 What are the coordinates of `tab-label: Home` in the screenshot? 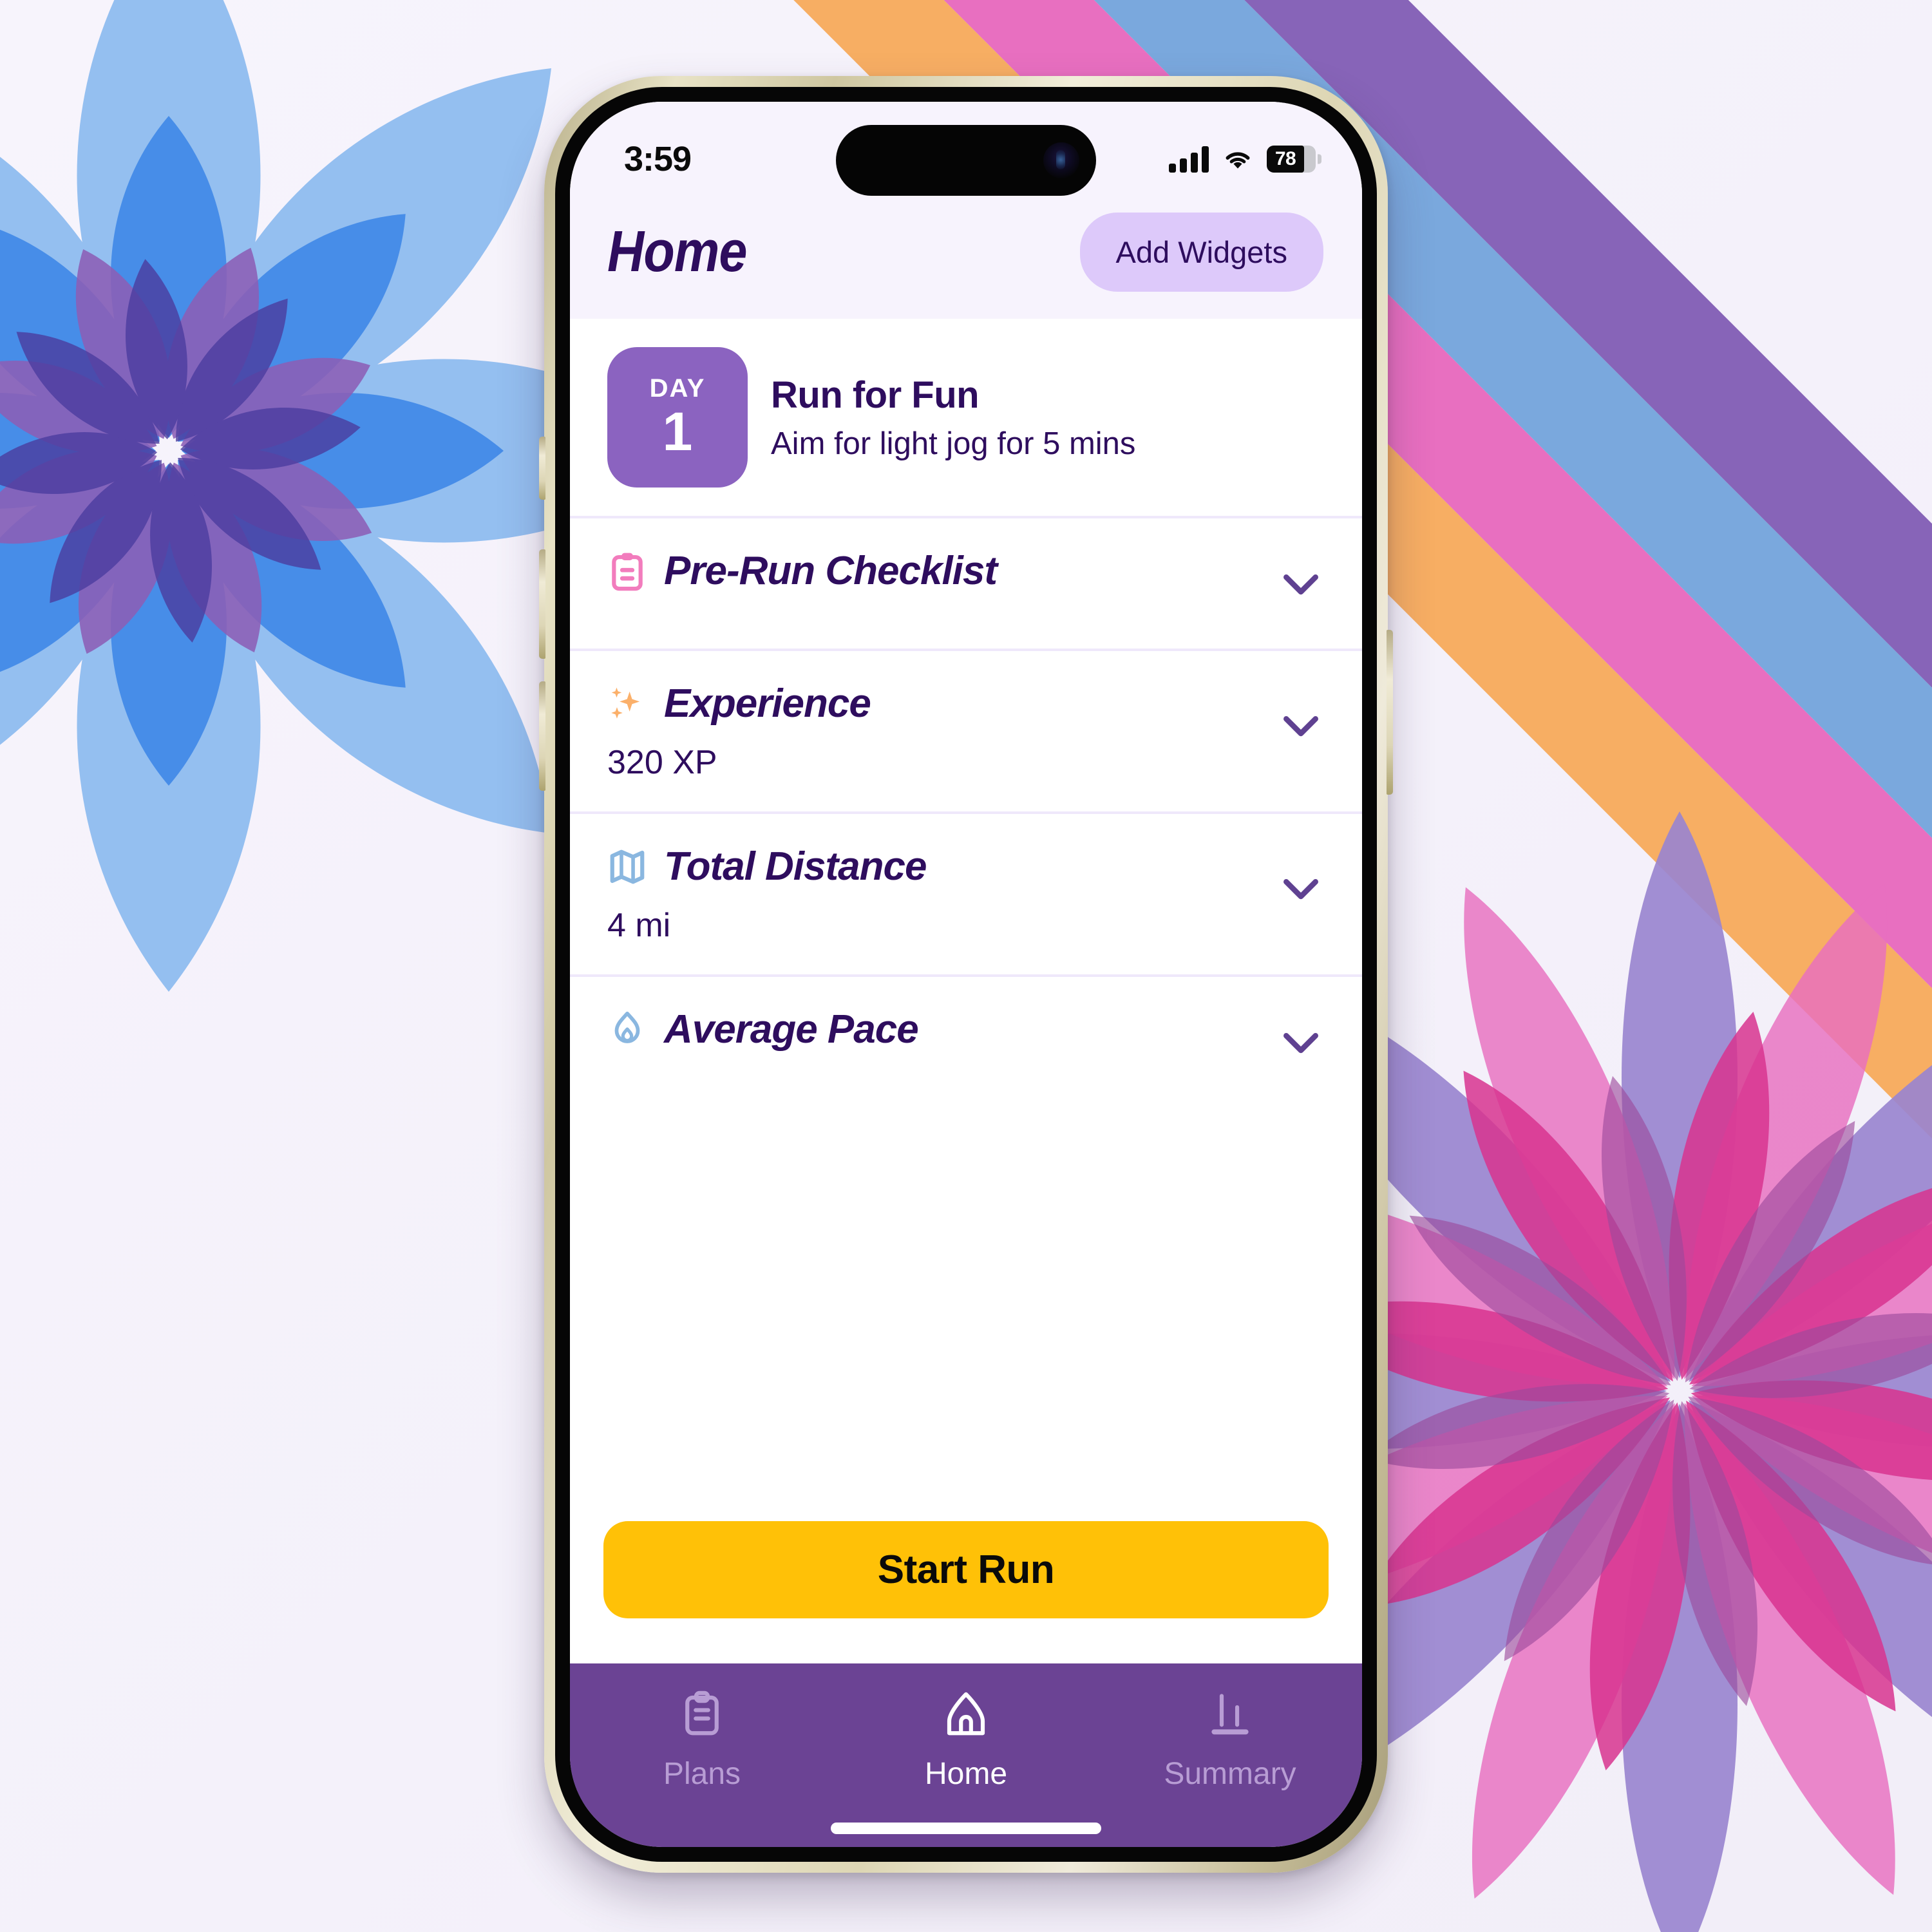 It's located at (966, 1774).